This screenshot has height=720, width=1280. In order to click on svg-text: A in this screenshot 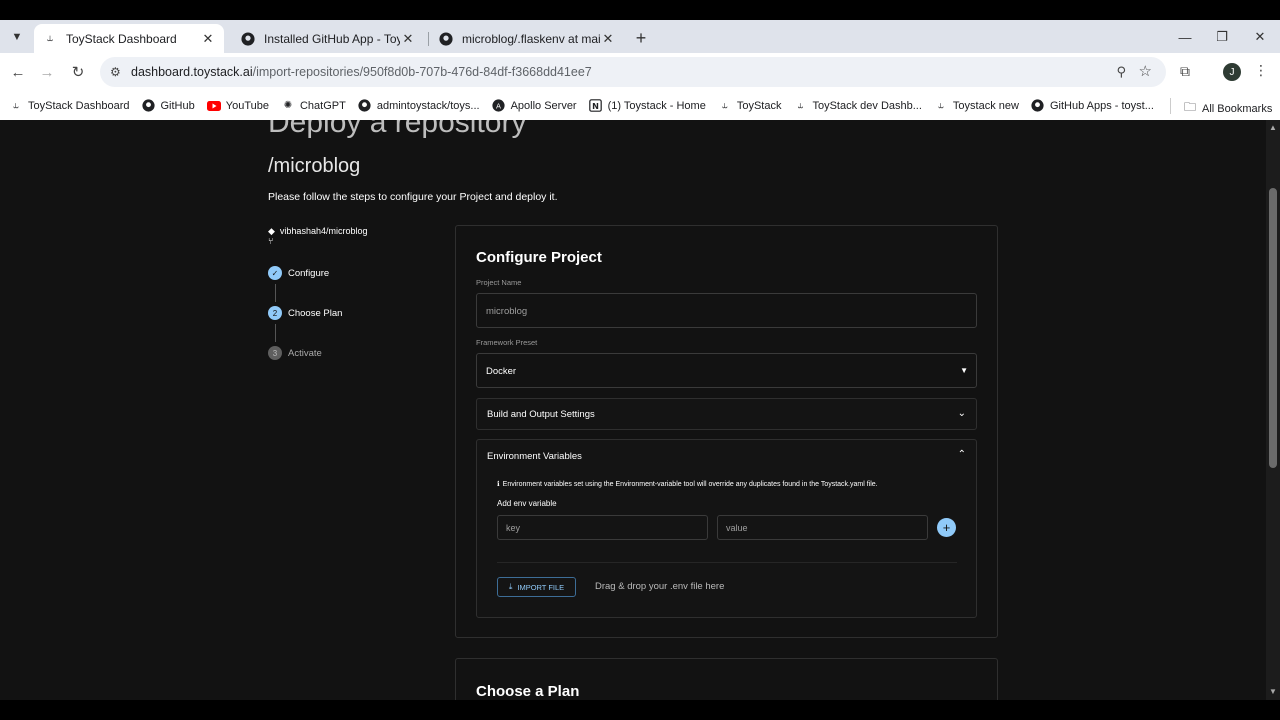, I will do `click(498, 105)`.